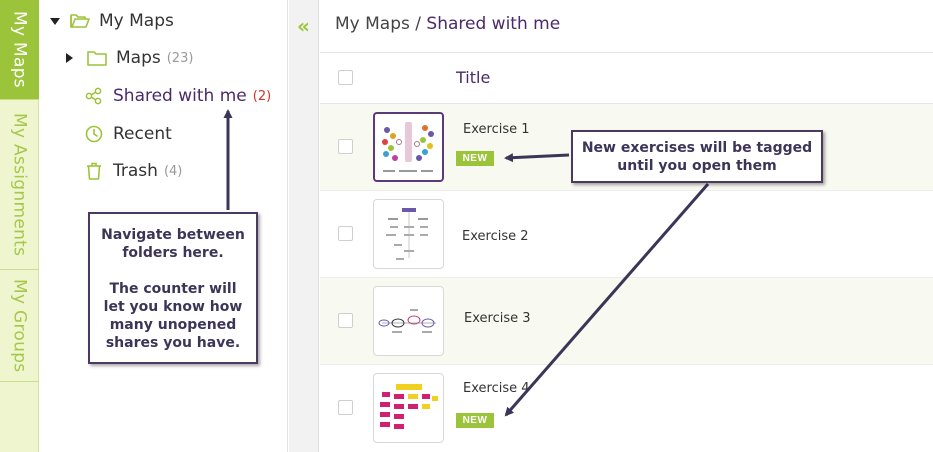 This screenshot has height=452, width=933. I want to click on tab-label: My Assignments, so click(19, 184).